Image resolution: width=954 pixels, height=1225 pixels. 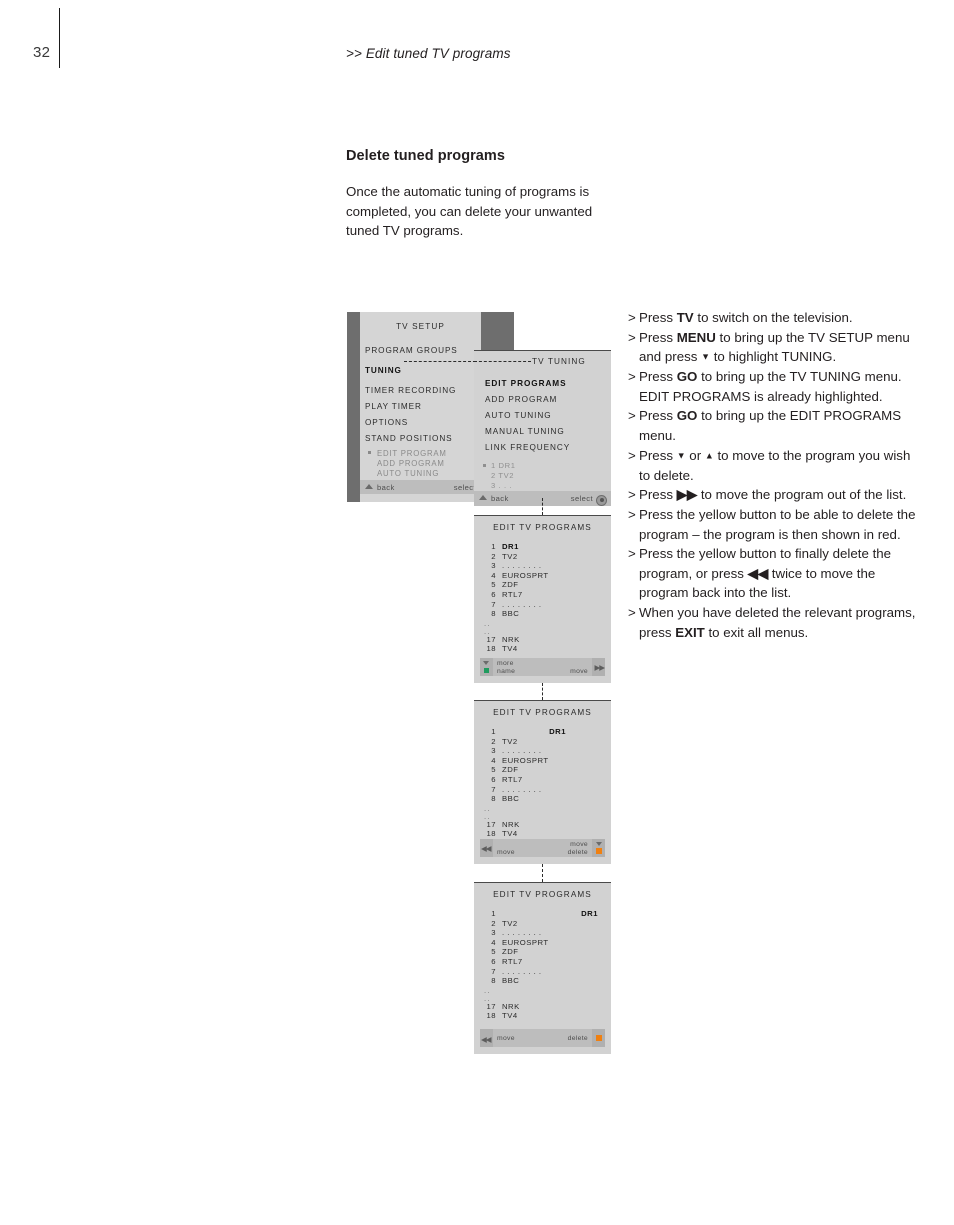 What do you see at coordinates (411, 463) in the screenshot?
I see `osd-subitem-add-program: ADD PROGRAM` at bounding box center [411, 463].